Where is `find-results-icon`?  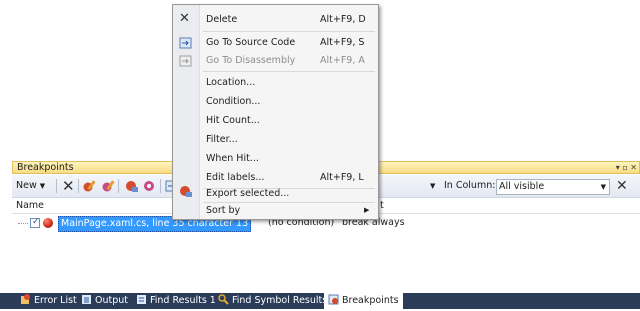 find-results-icon is located at coordinates (141, 302).